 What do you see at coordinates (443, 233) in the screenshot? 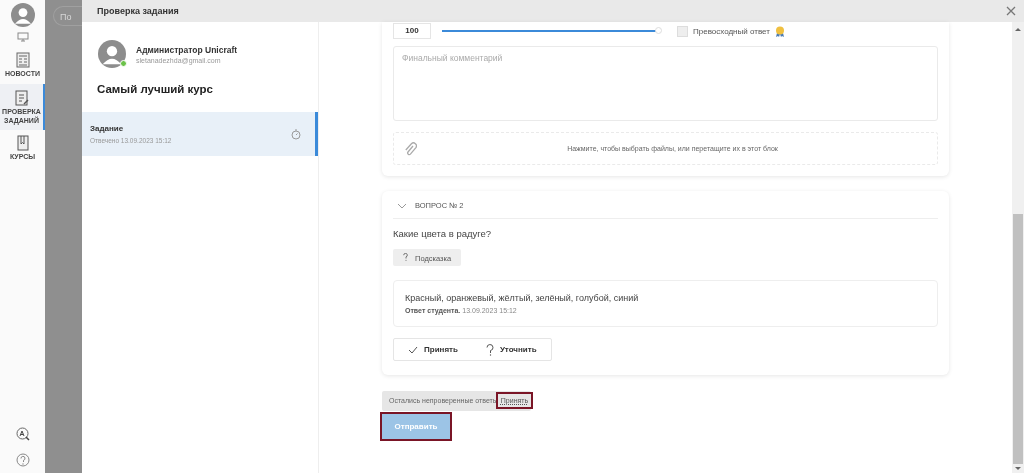
I see `question-text: Какие цвета в радуге?` at bounding box center [443, 233].